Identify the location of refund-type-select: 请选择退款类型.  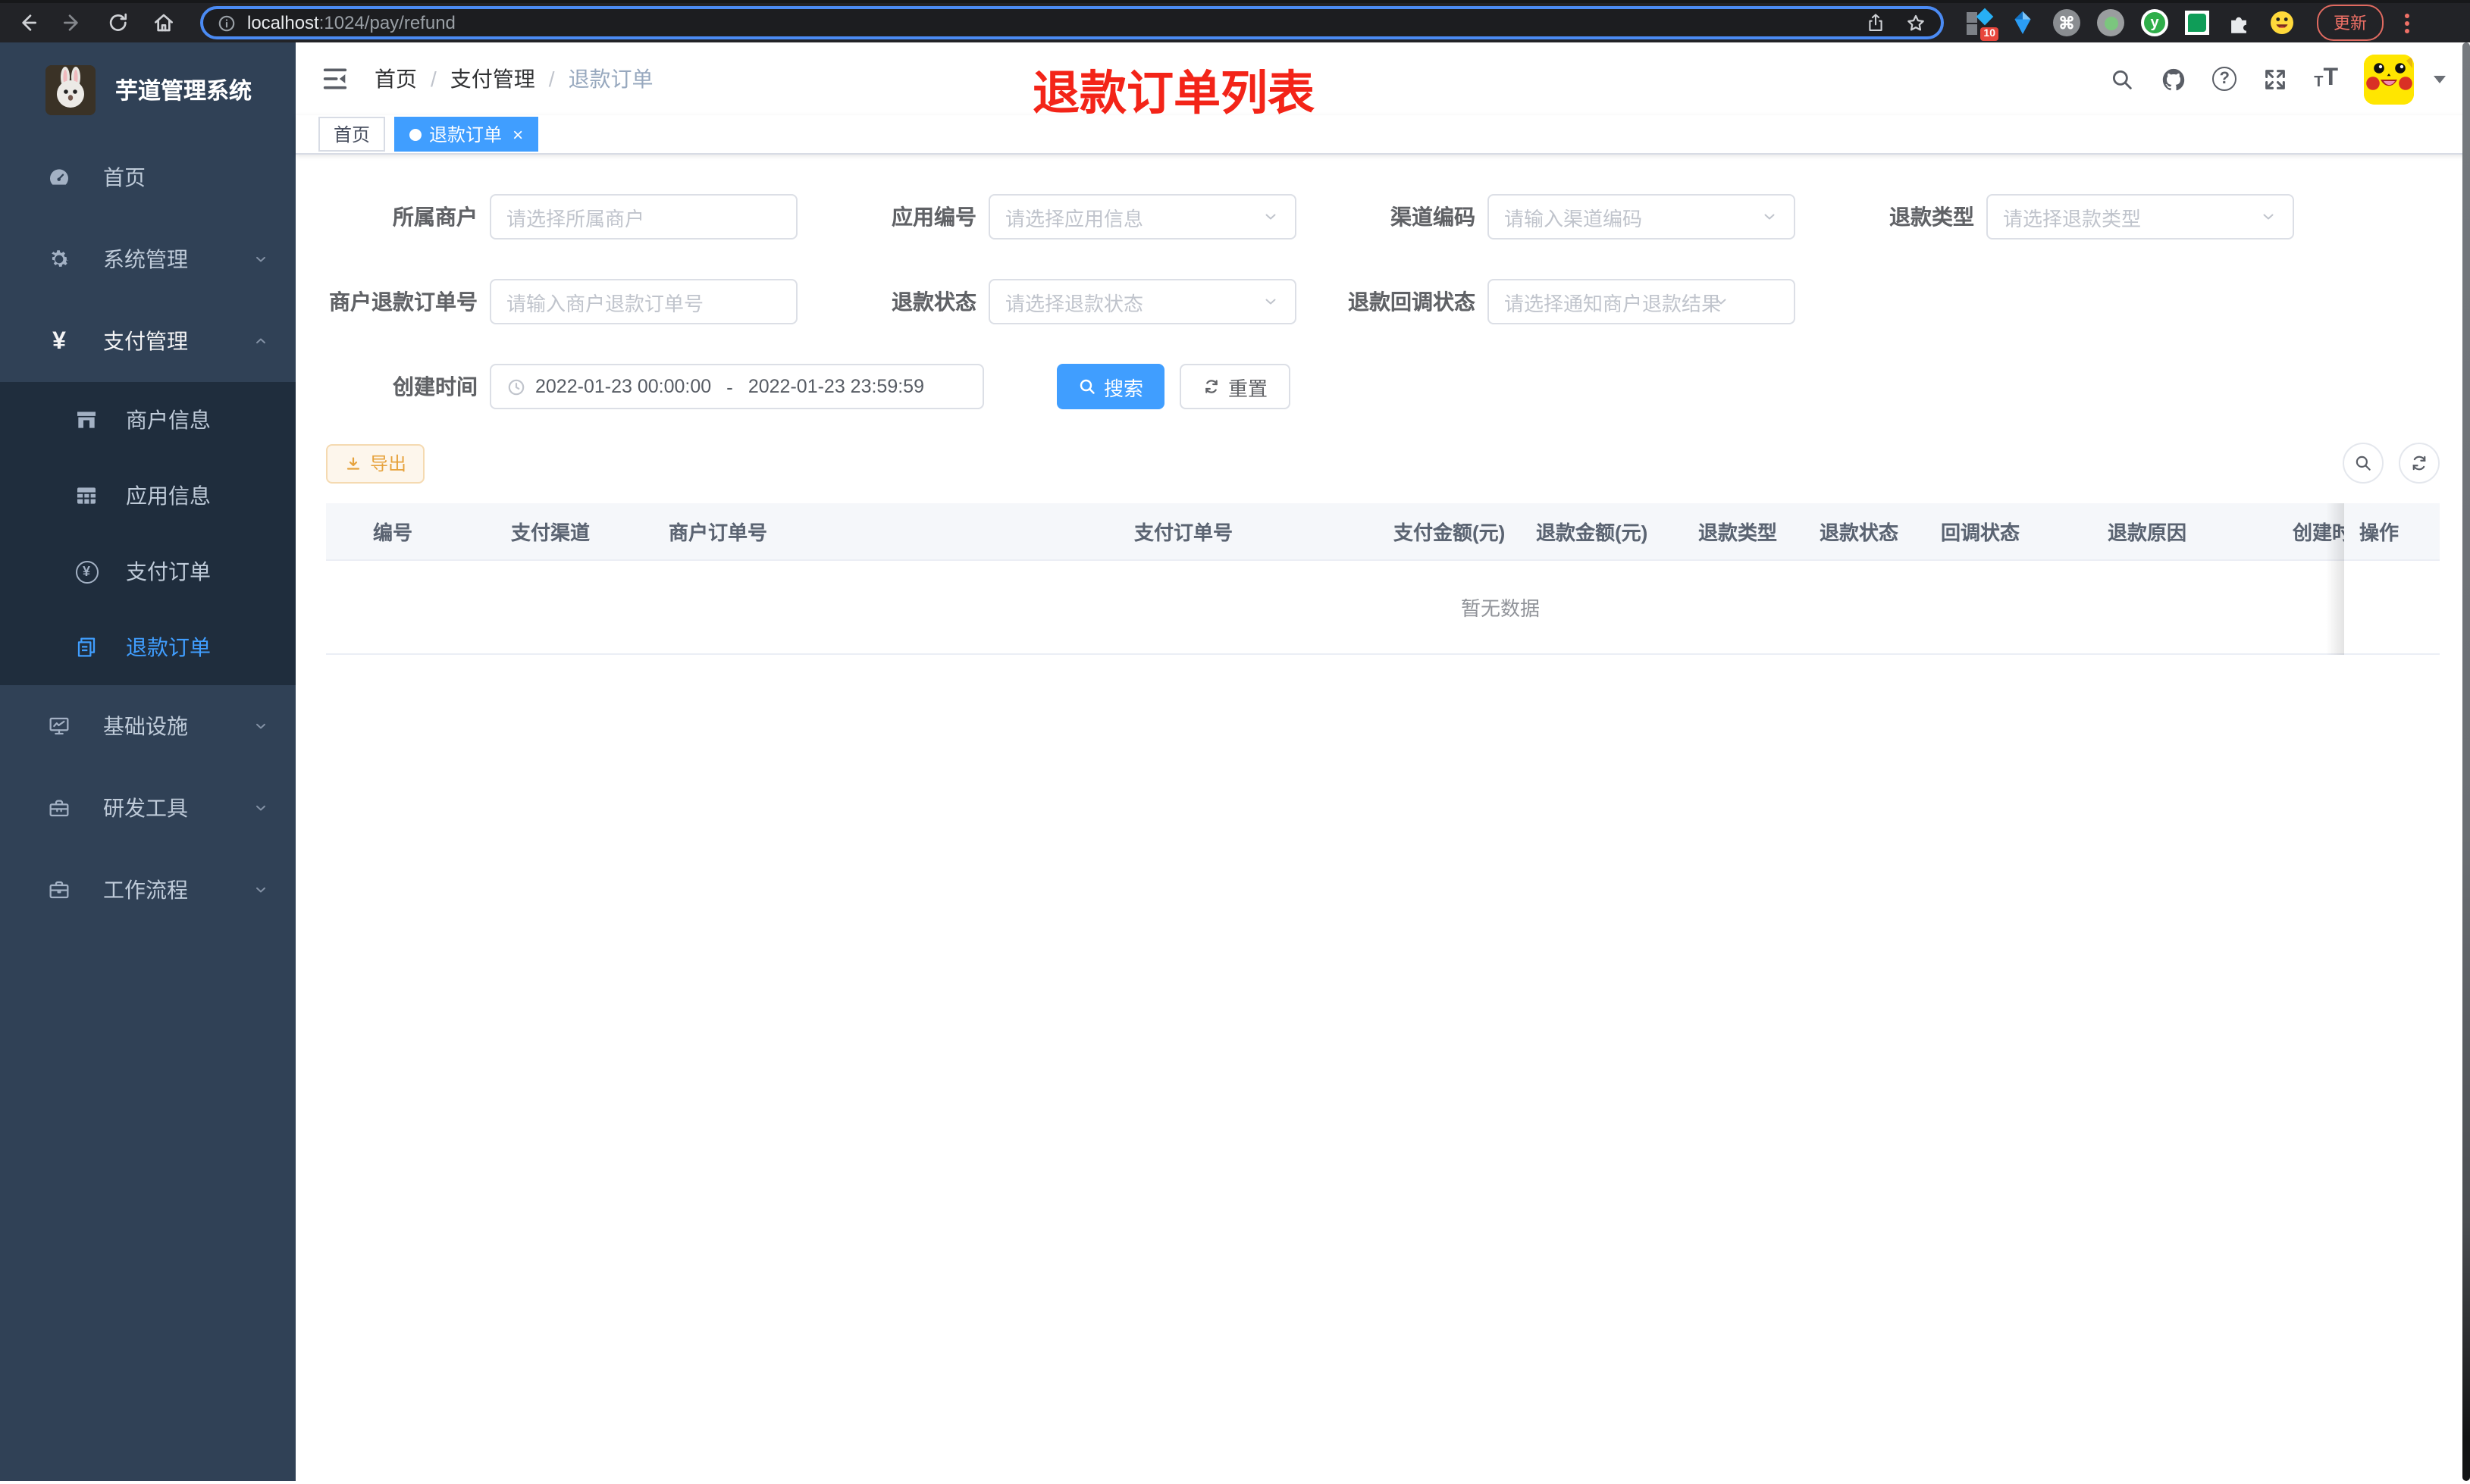
(2140, 217).